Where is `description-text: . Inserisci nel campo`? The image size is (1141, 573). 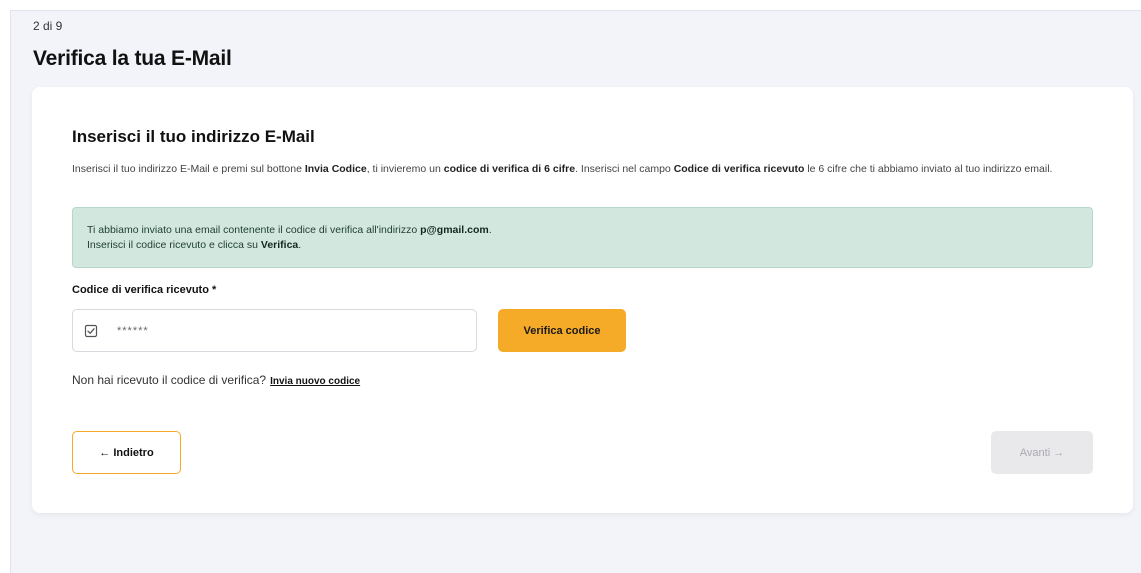 description-text: . Inserisci nel campo is located at coordinates (624, 169).